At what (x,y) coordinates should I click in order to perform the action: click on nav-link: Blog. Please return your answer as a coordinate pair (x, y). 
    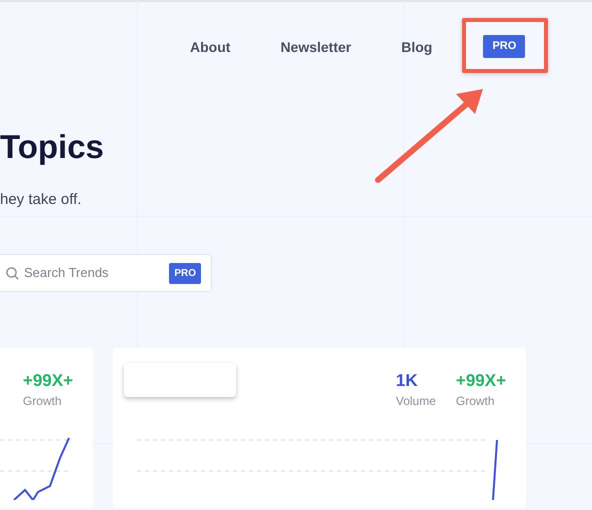
    Looking at the image, I should click on (416, 47).